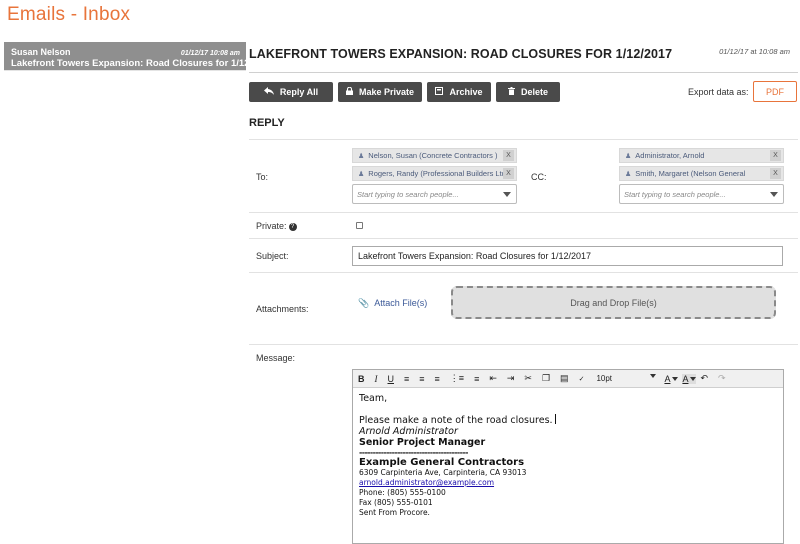 The image size is (800, 544). I want to click on recipient-name: Nelson, Susan (Concrete Contractors ), so click(433, 155).